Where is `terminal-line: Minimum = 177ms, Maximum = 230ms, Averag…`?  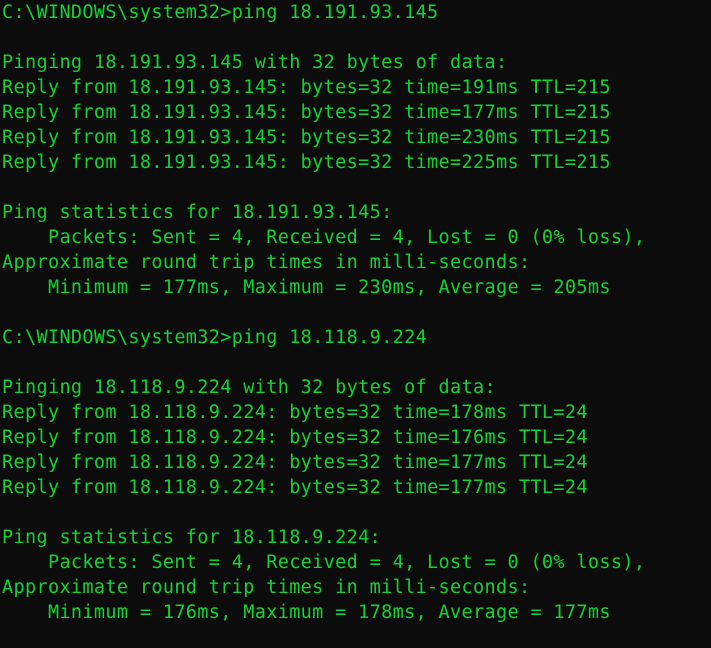 terminal-line: Minimum = 177ms, Maximum = 230ms, Averag… is located at coordinates (306, 287).